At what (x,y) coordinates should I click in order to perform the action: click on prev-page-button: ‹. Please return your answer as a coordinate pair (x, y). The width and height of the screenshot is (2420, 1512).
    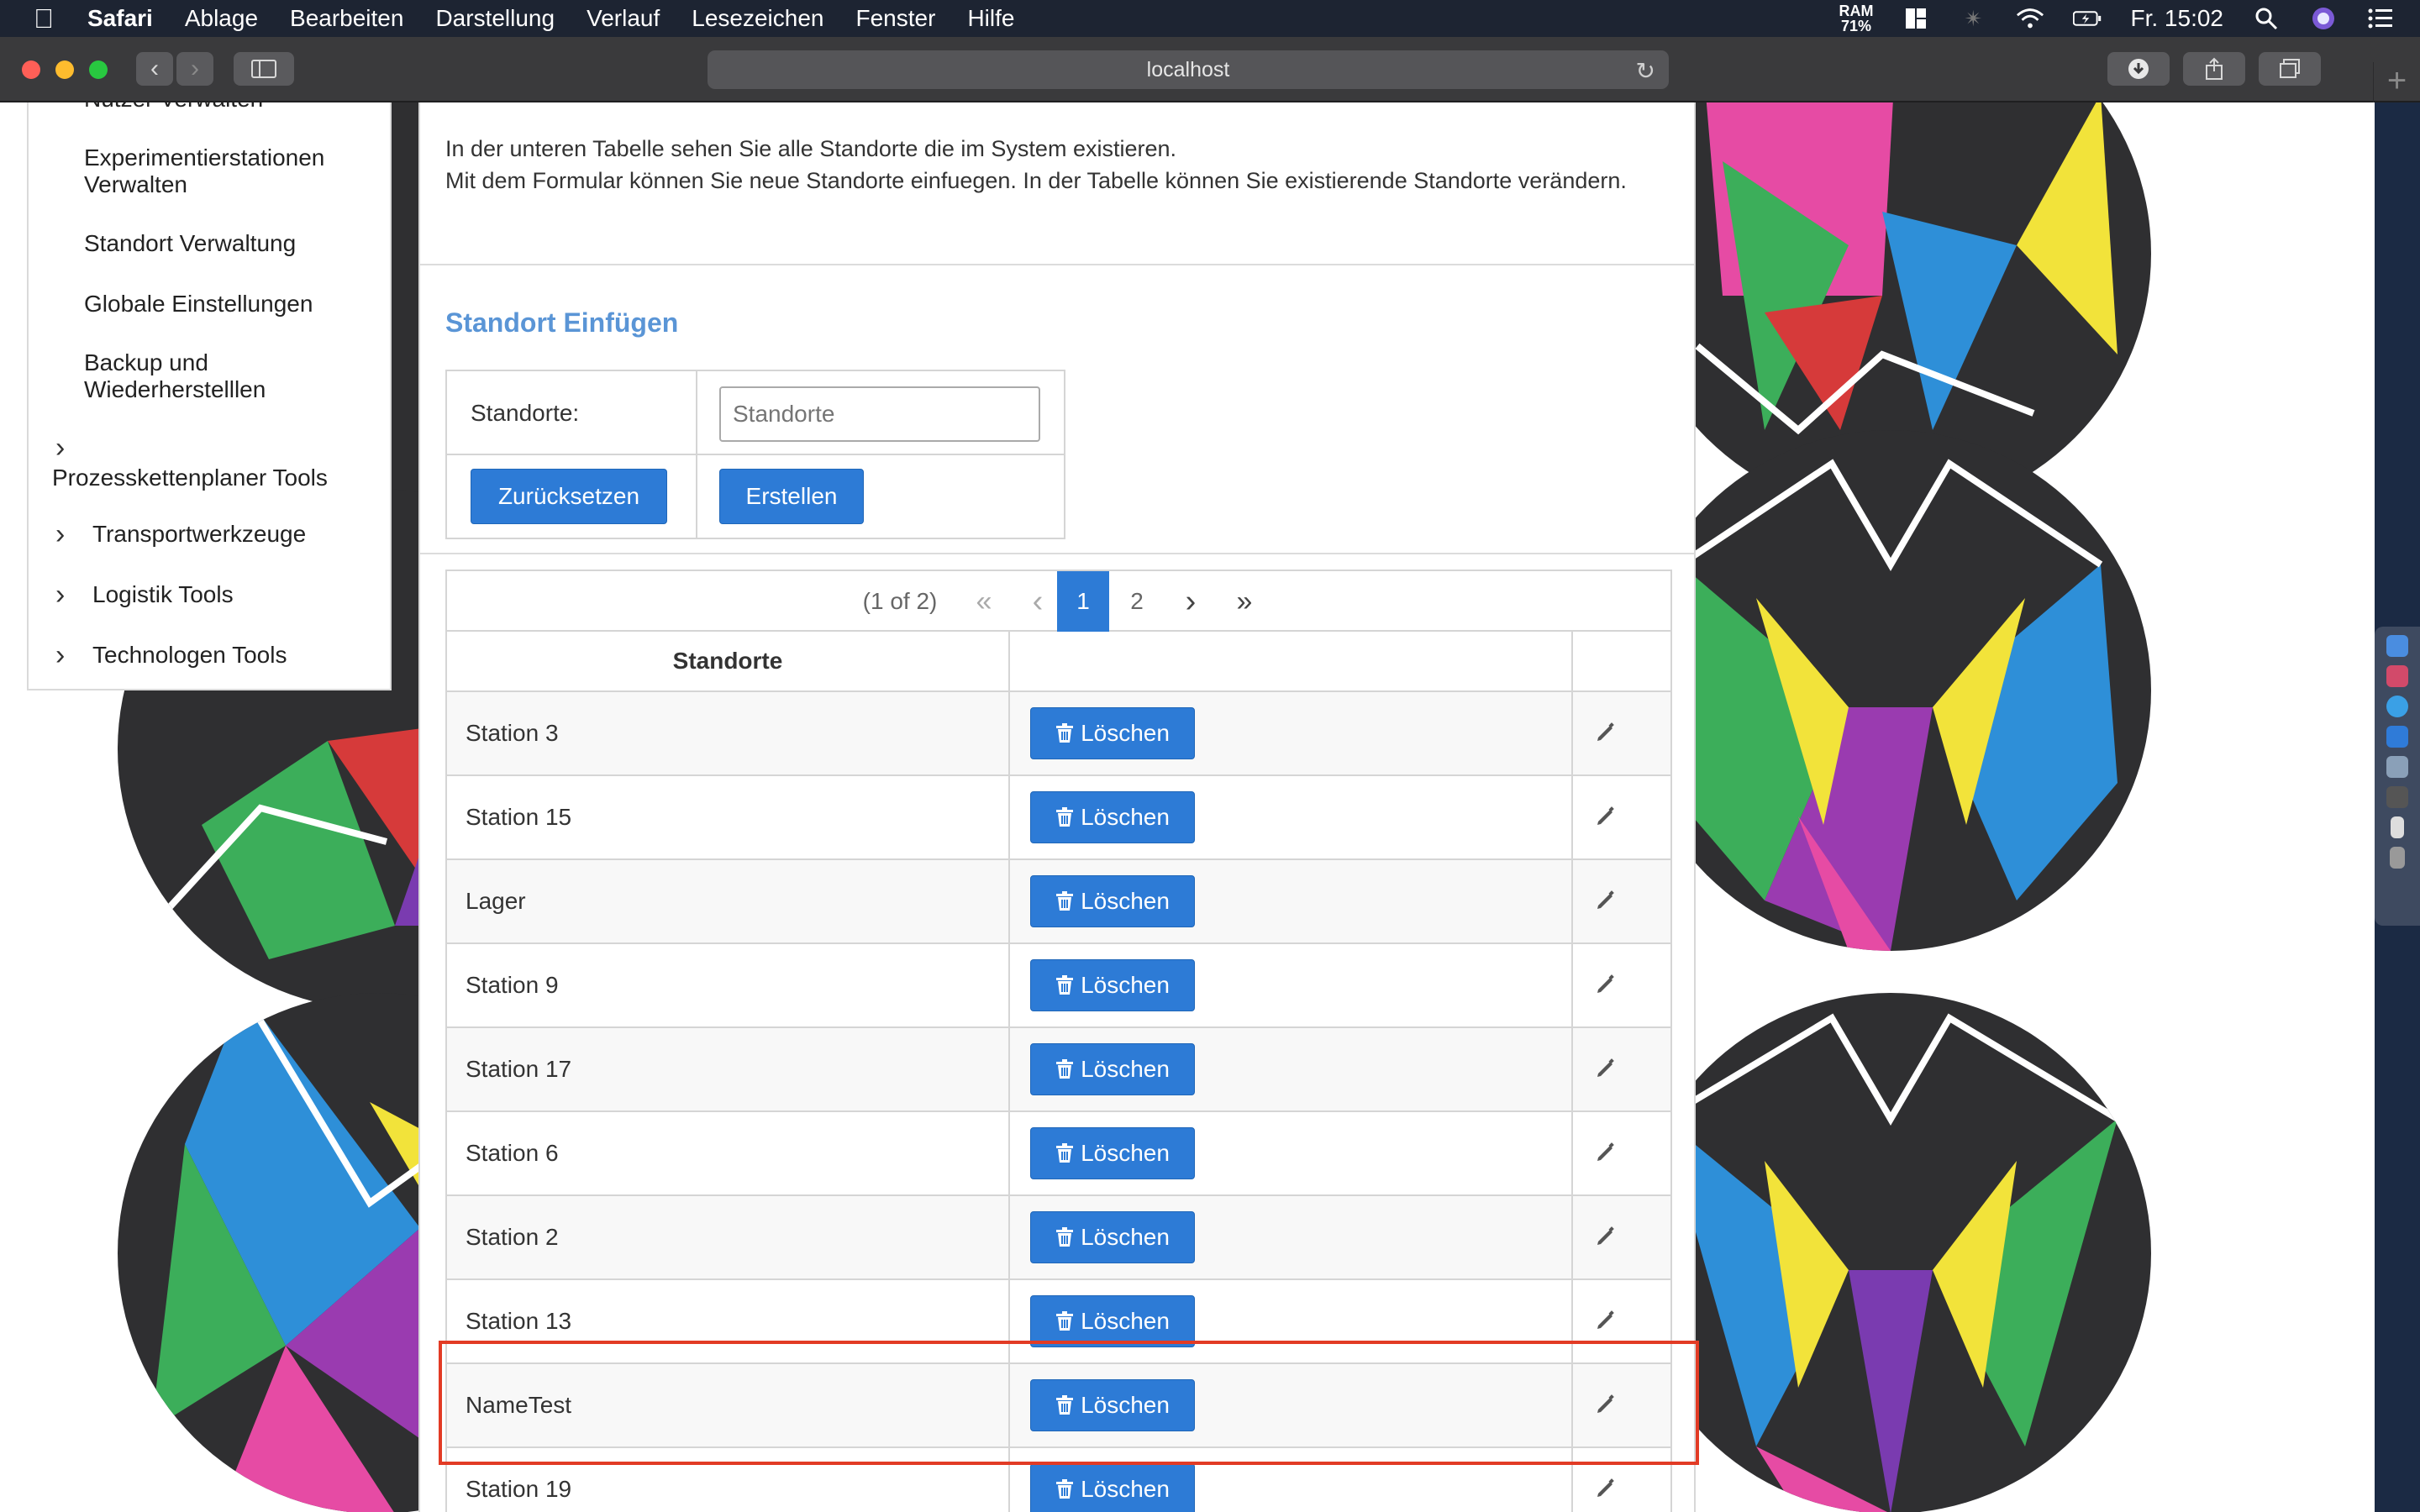
    Looking at the image, I should click on (1038, 601).